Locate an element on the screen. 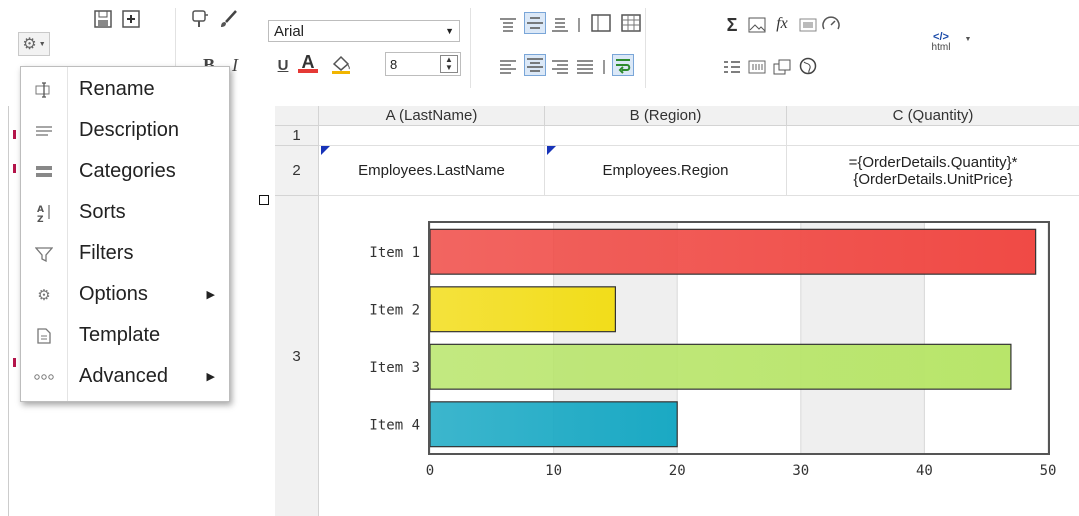 This screenshot has width=1079, height=516. align-justify-icon is located at coordinates (585, 67).